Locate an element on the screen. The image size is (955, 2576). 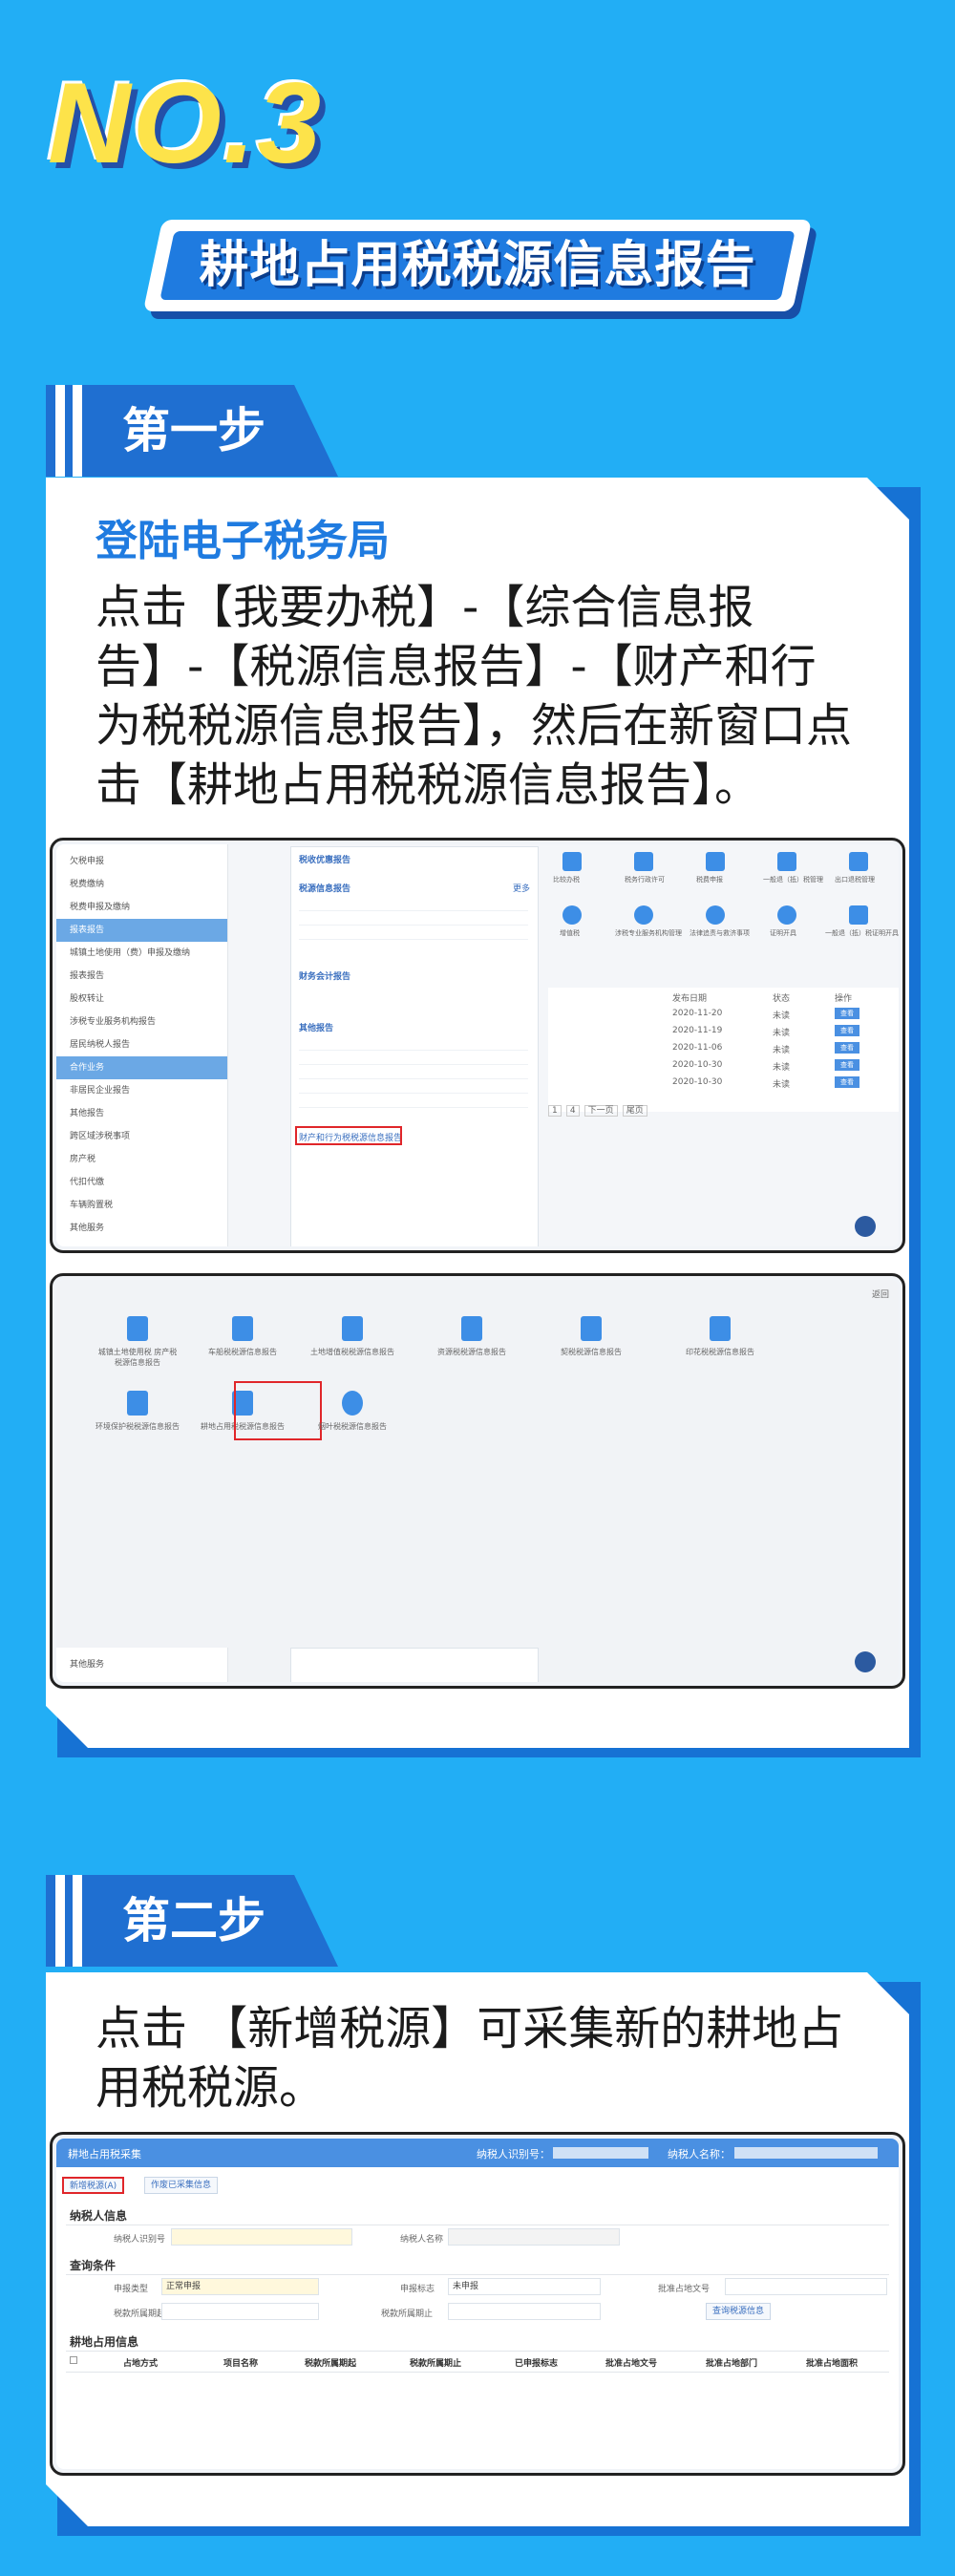
section-number: NO.3 is located at coordinates (186, 123).